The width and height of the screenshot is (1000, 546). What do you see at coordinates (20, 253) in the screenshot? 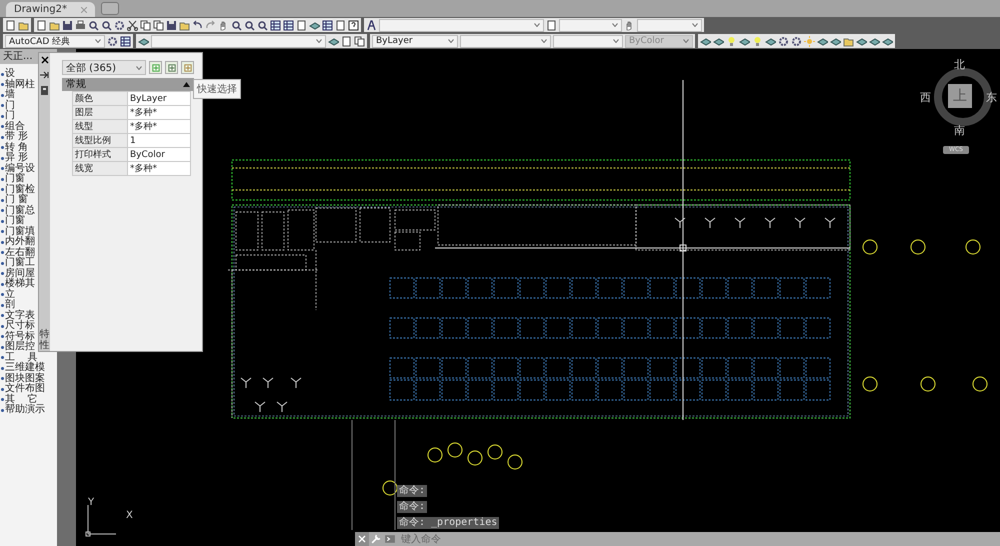
I see `menu-item: 左右翻` at bounding box center [20, 253].